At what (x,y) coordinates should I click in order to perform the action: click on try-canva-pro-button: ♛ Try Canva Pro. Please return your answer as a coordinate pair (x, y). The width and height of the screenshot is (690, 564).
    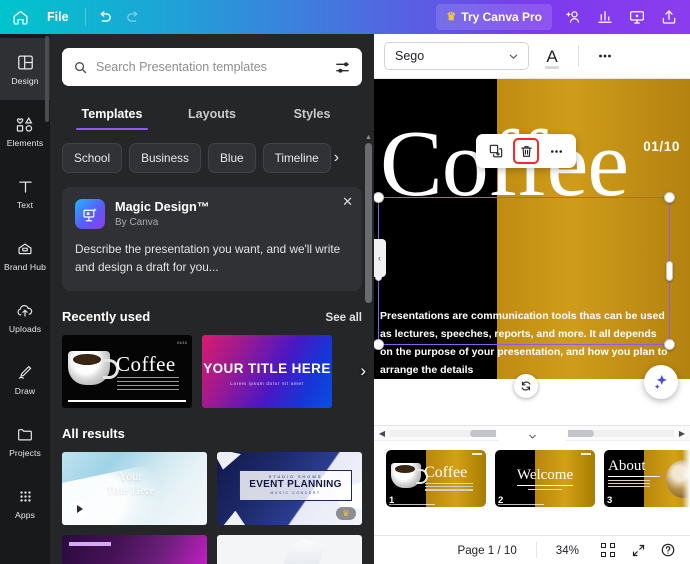
    Looking at the image, I should click on (494, 17).